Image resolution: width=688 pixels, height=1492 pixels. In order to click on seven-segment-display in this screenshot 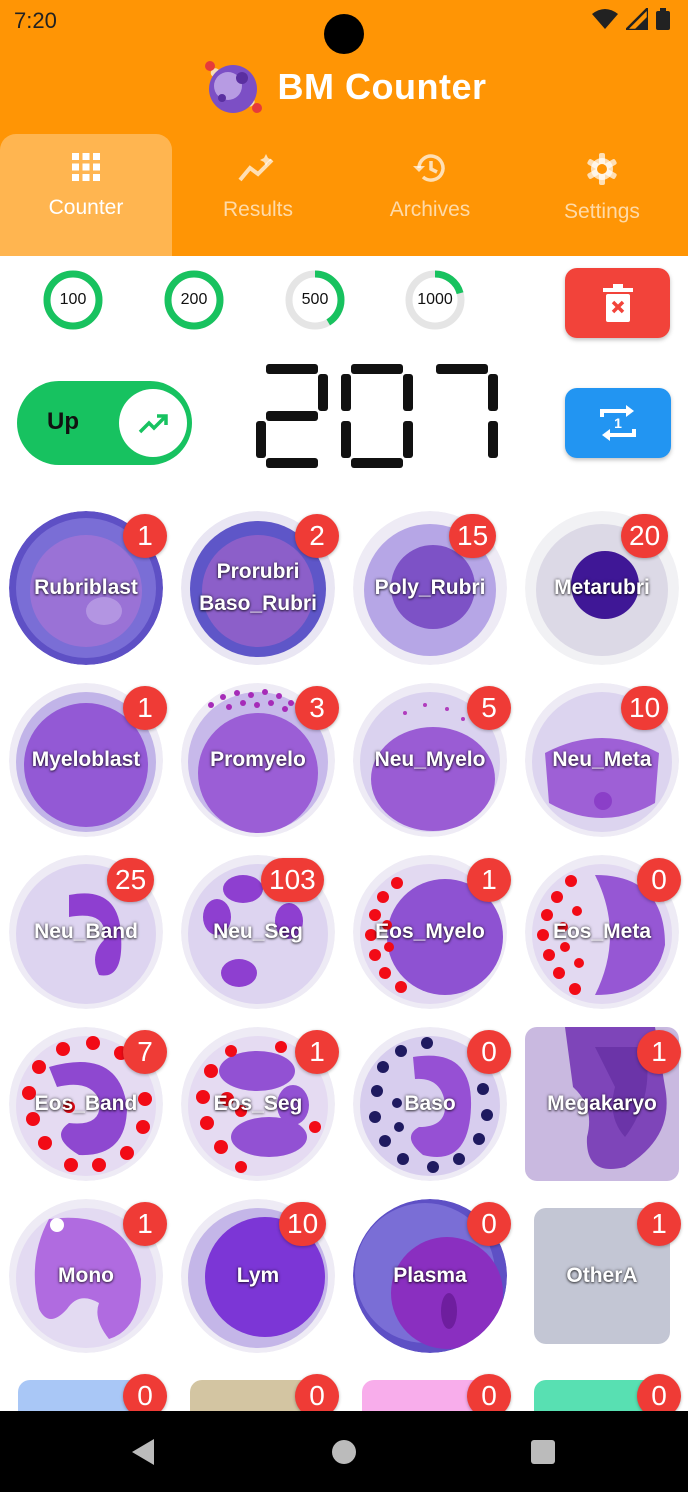, I will do `click(377, 416)`.